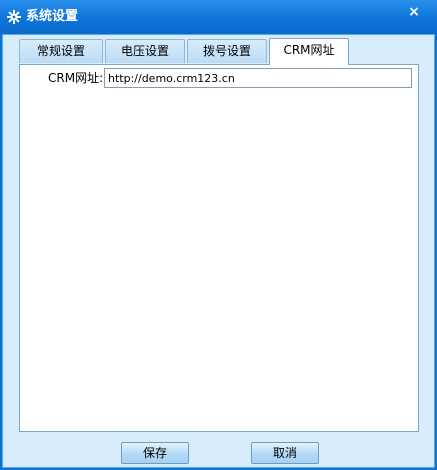 The image size is (437, 470). Describe the element at coordinates (145, 51) in the screenshot. I see `tab-voltage-settings: 电压设置` at that location.